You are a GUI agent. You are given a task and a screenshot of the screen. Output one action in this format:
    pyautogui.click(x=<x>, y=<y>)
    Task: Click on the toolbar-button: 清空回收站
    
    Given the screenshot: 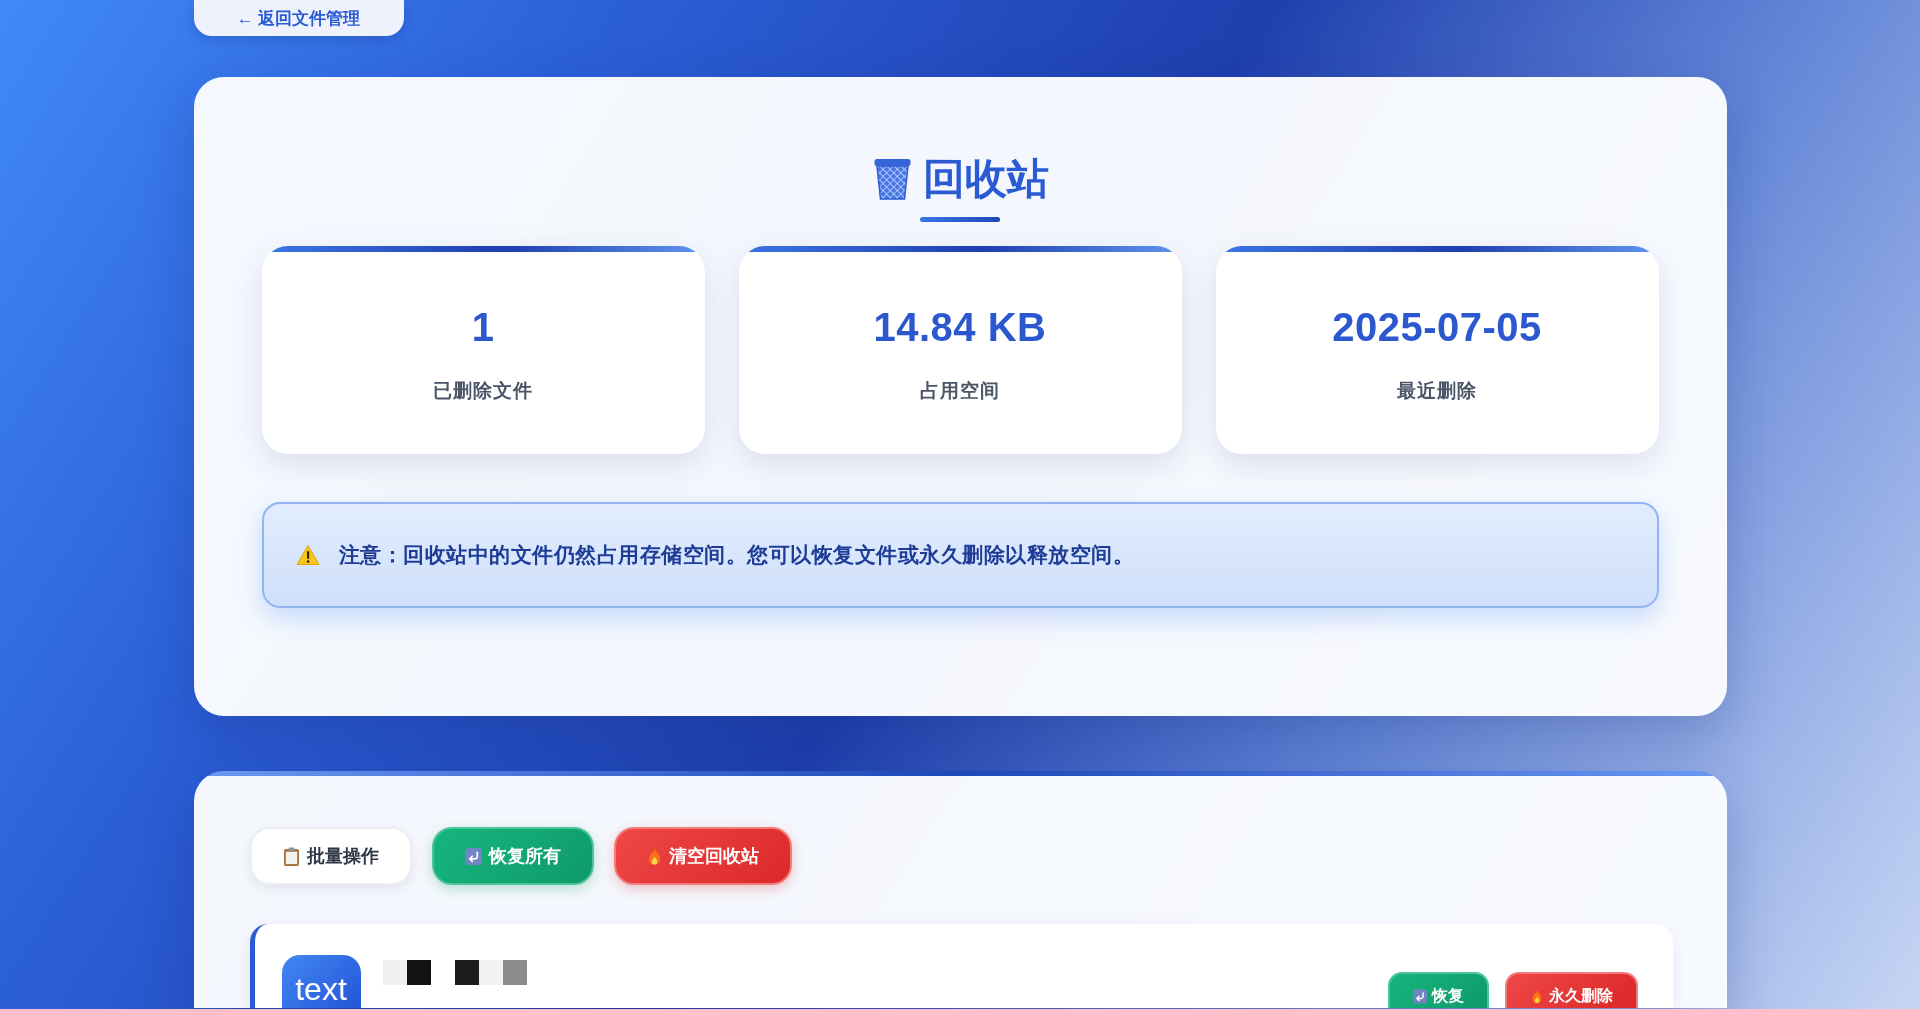 What is the action you would take?
    pyautogui.click(x=702, y=856)
    